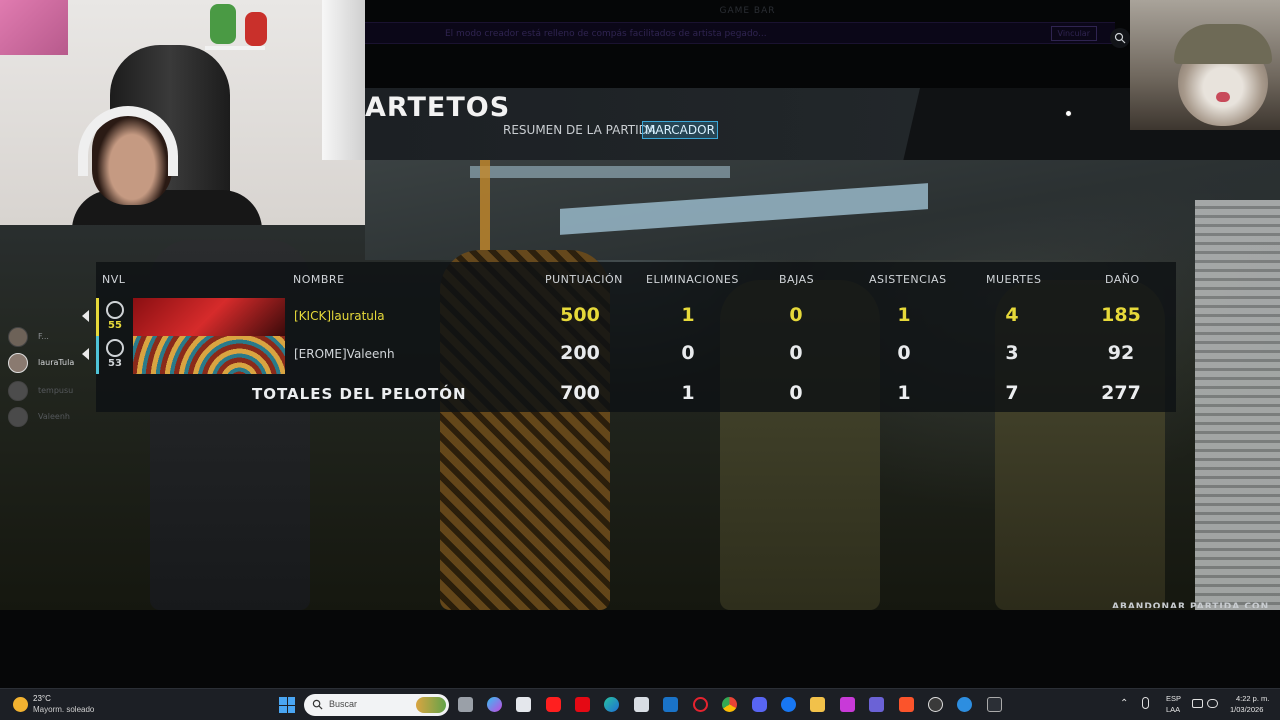 This screenshot has width=1280, height=720. I want to click on weather-temperature: 23°C, so click(42, 698).